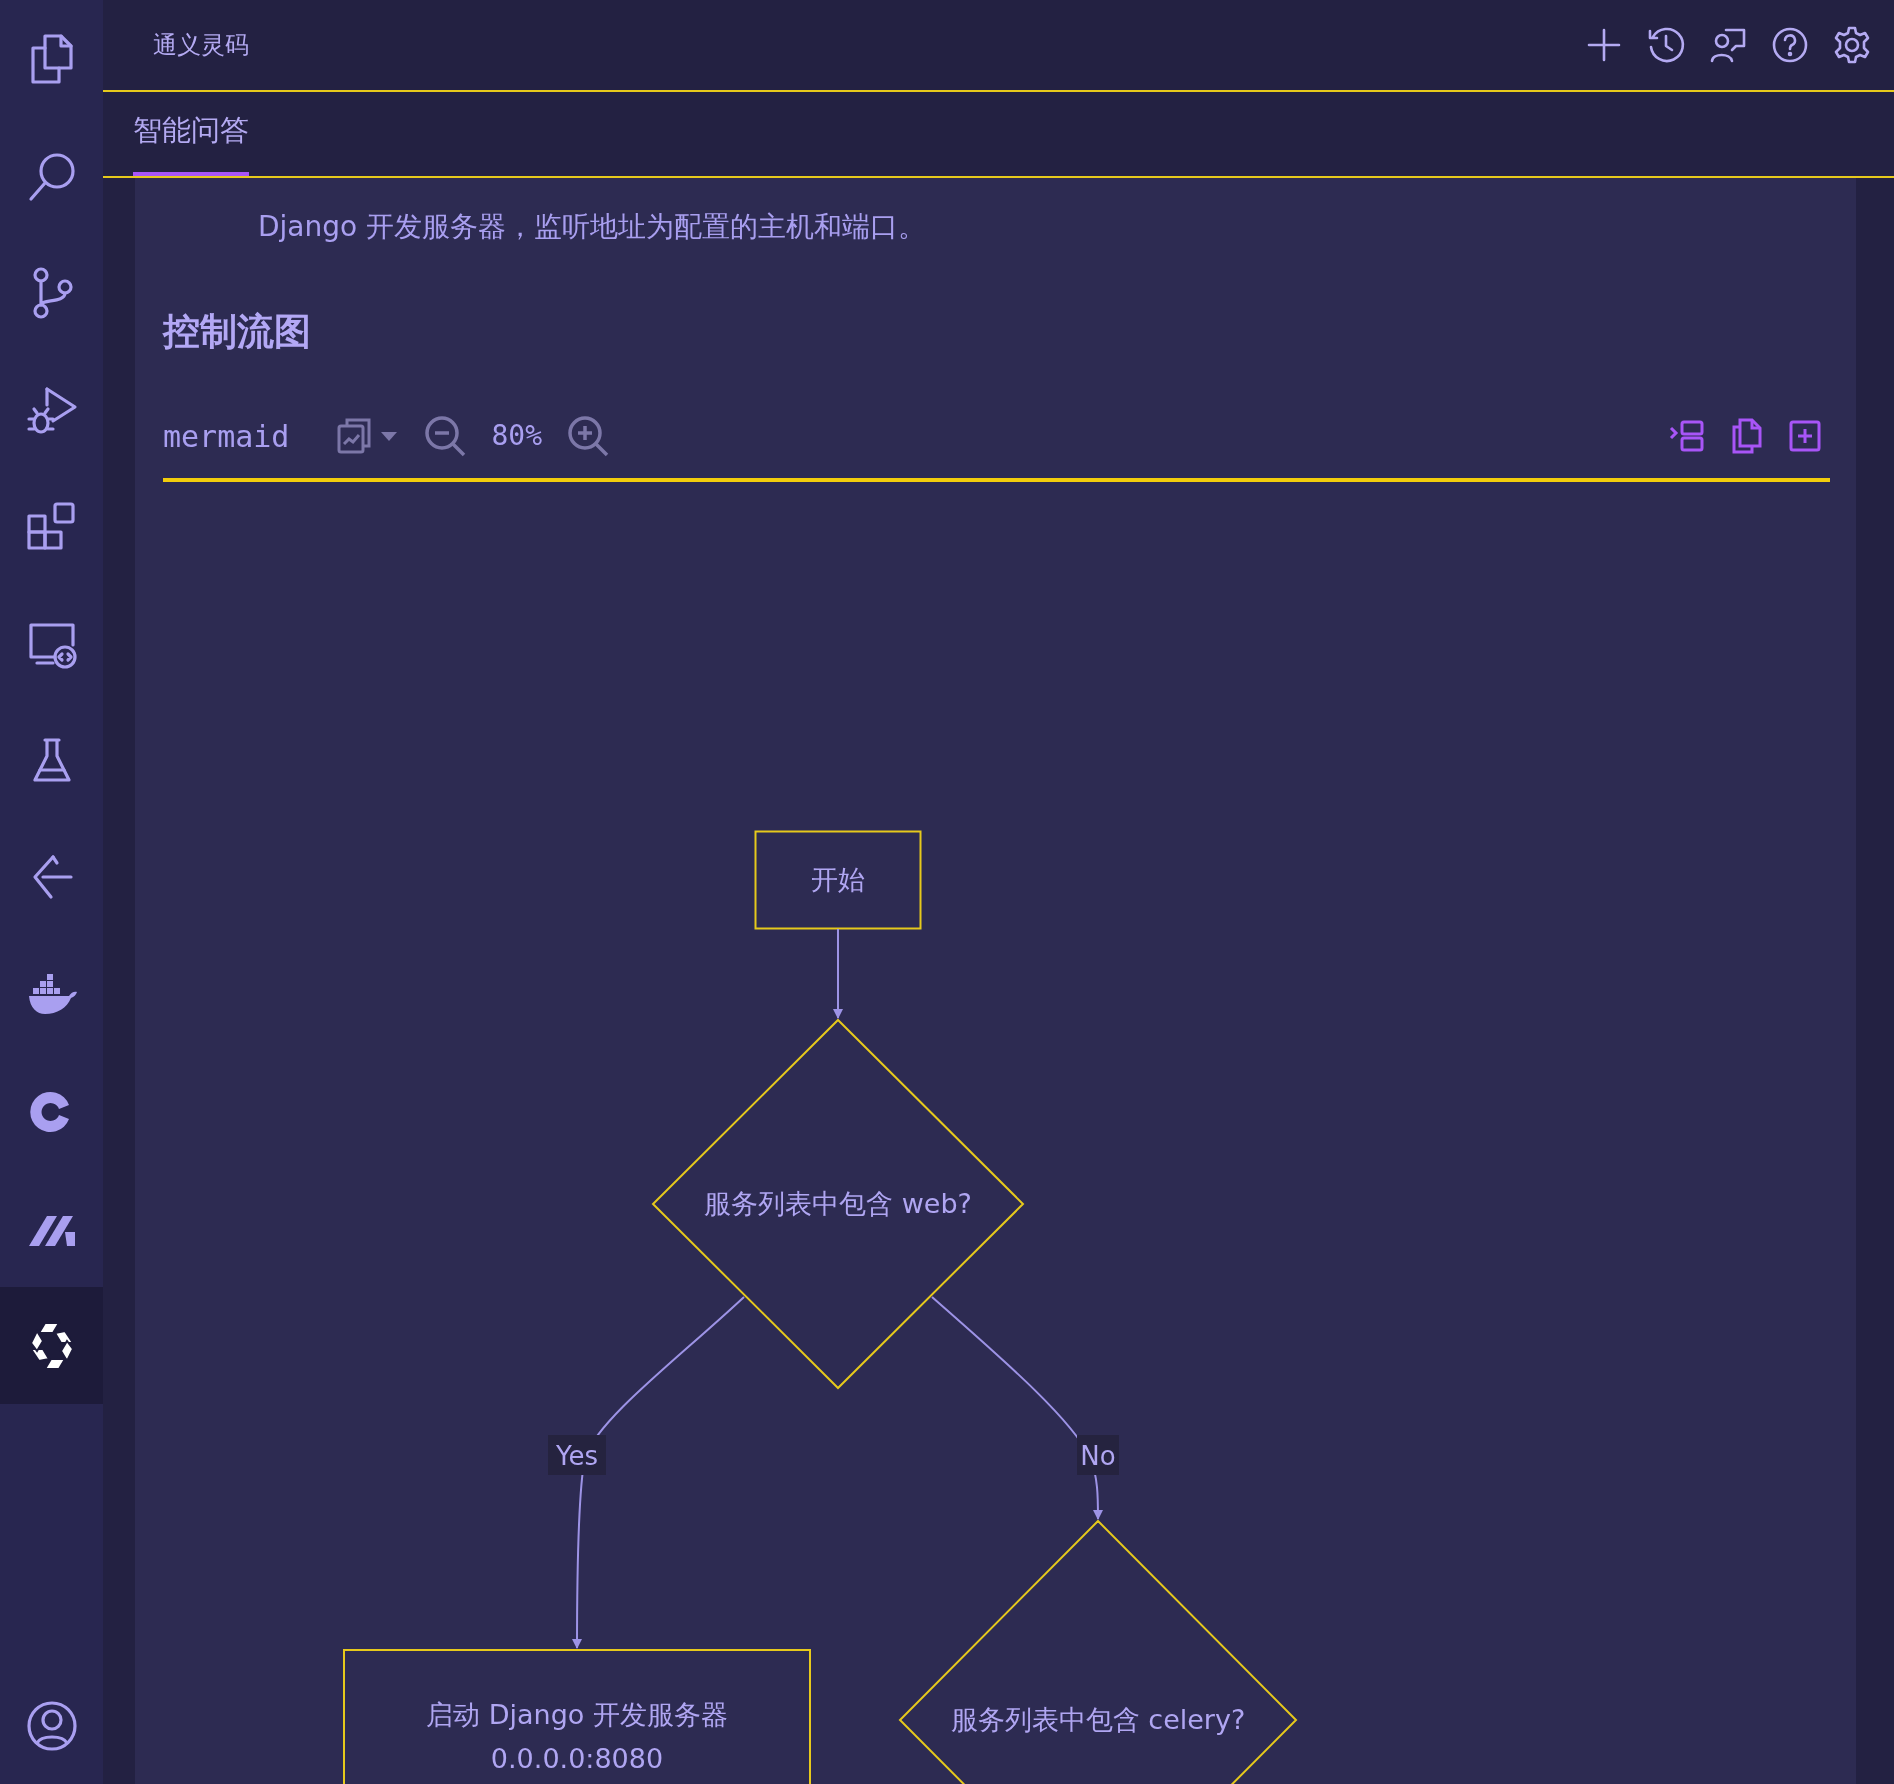 This screenshot has width=1894, height=1784. I want to click on node-label: 启动 Django 开发服务器 0.0.0.0:8080, so click(577, 1737).